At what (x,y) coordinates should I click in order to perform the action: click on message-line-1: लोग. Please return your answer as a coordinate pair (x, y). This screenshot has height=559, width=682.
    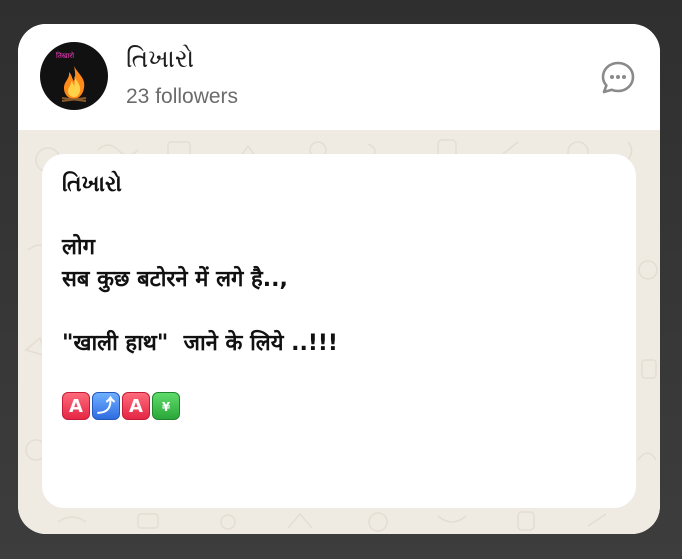
    Looking at the image, I should click on (79, 247).